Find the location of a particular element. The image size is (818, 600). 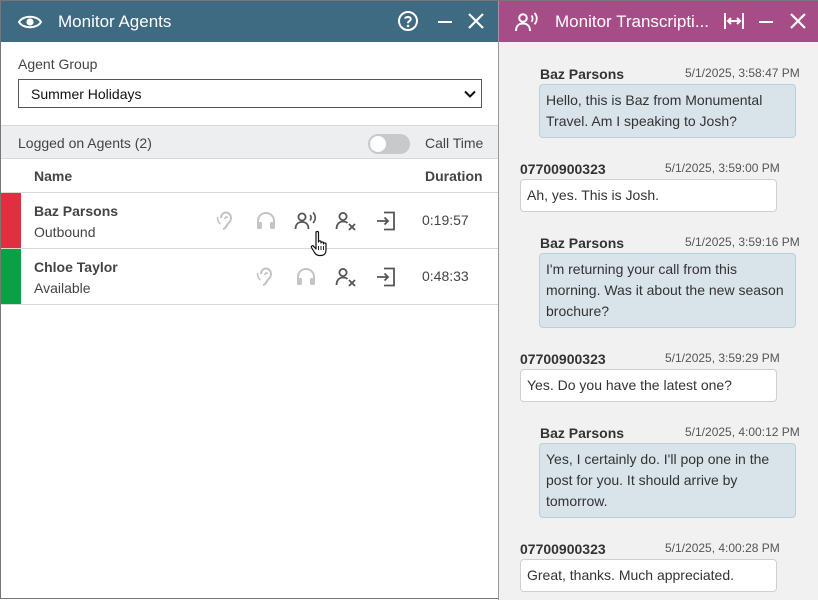

agent-status: Outbound is located at coordinates (65, 232).